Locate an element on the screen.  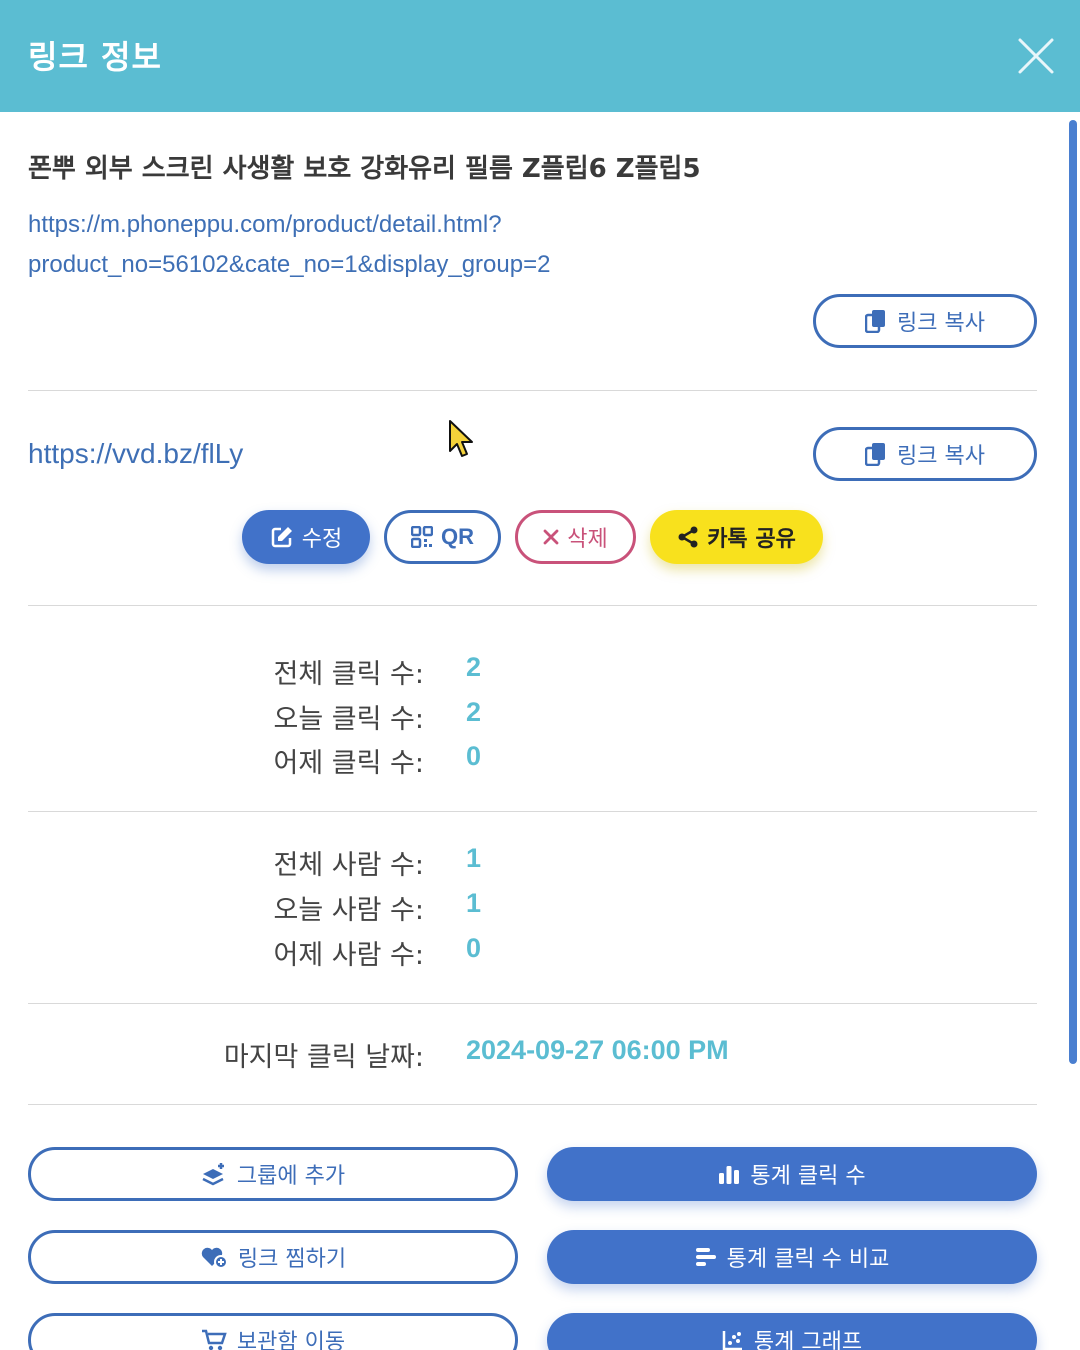
stat-label: 전체 사람 수: is located at coordinates (348, 865).